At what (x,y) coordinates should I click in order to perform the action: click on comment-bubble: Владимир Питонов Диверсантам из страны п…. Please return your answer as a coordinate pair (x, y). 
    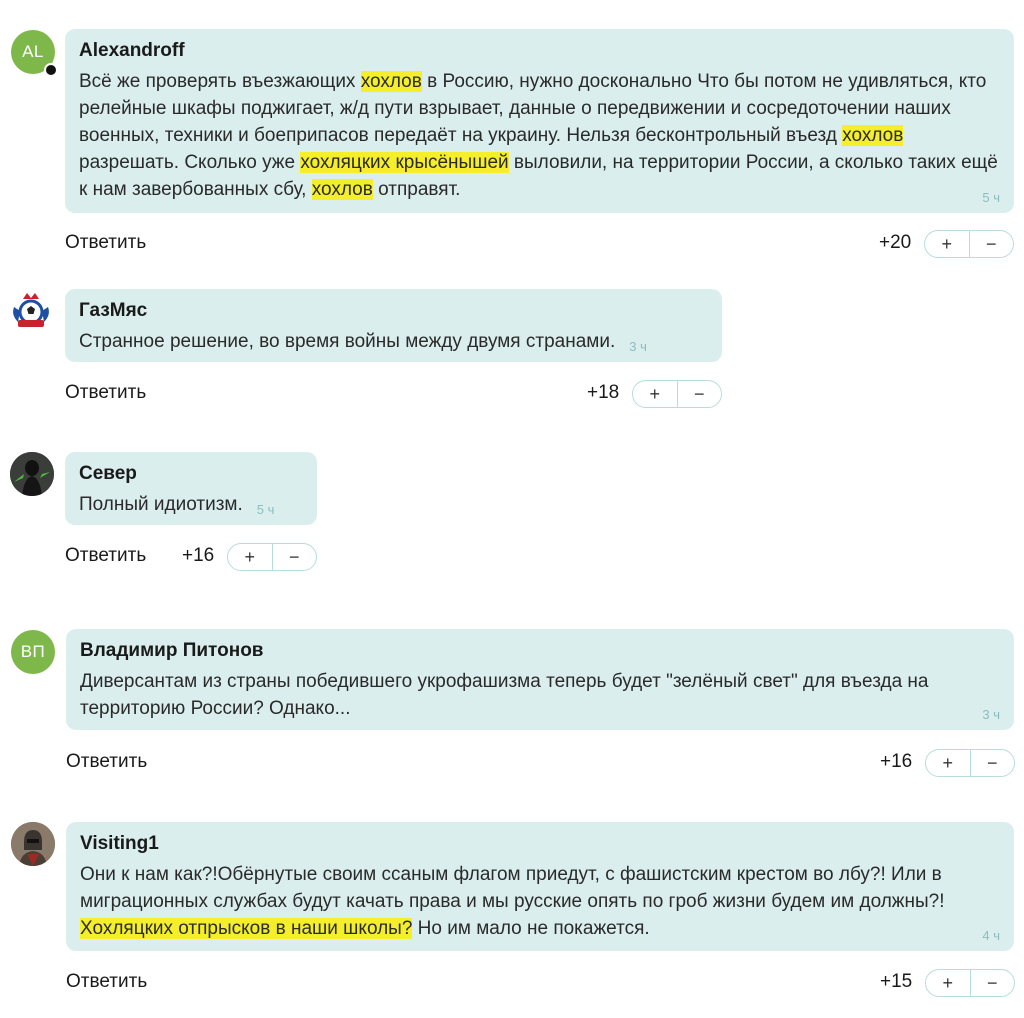
    Looking at the image, I should click on (540, 679).